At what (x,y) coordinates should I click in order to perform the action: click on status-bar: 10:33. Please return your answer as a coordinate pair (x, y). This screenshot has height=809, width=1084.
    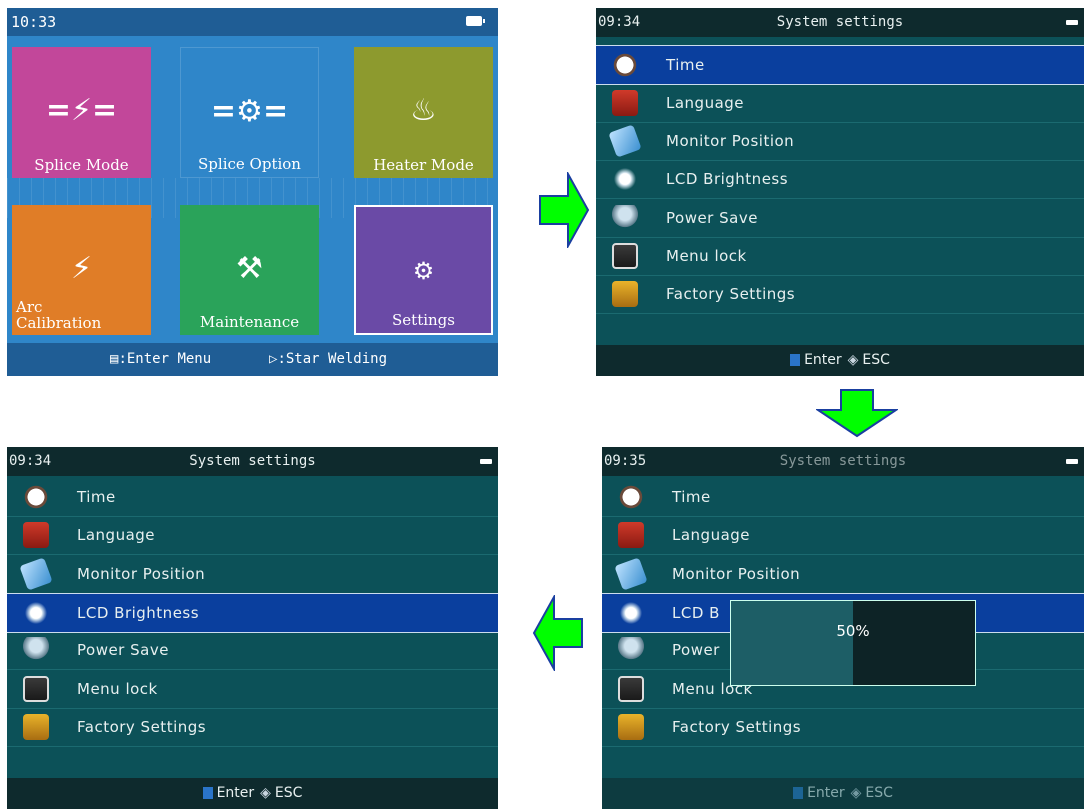
    Looking at the image, I should click on (252, 22).